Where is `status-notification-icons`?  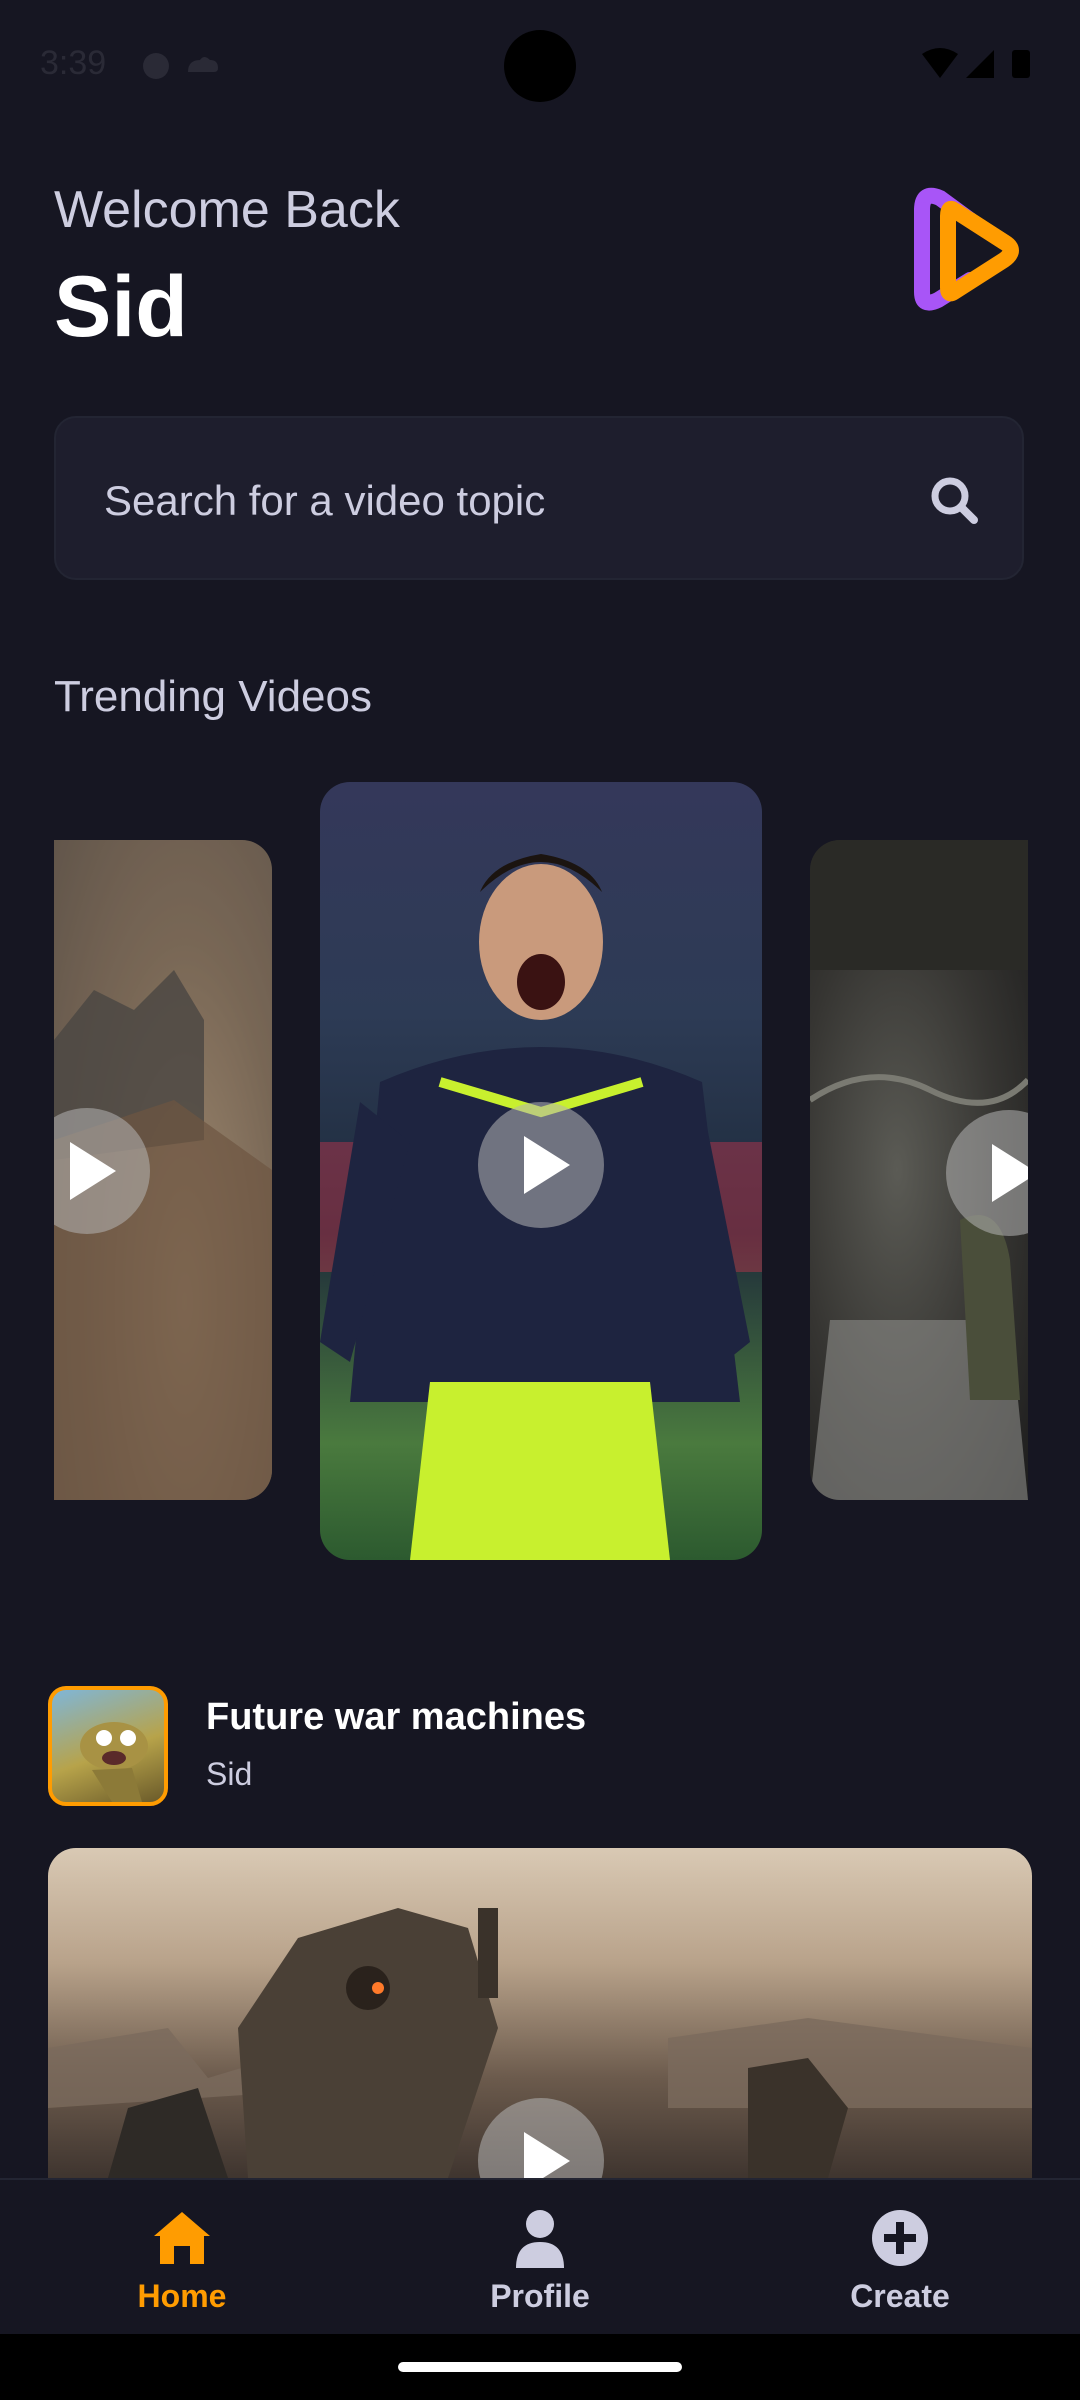
status-notification-icons is located at coordinates (180, 67).